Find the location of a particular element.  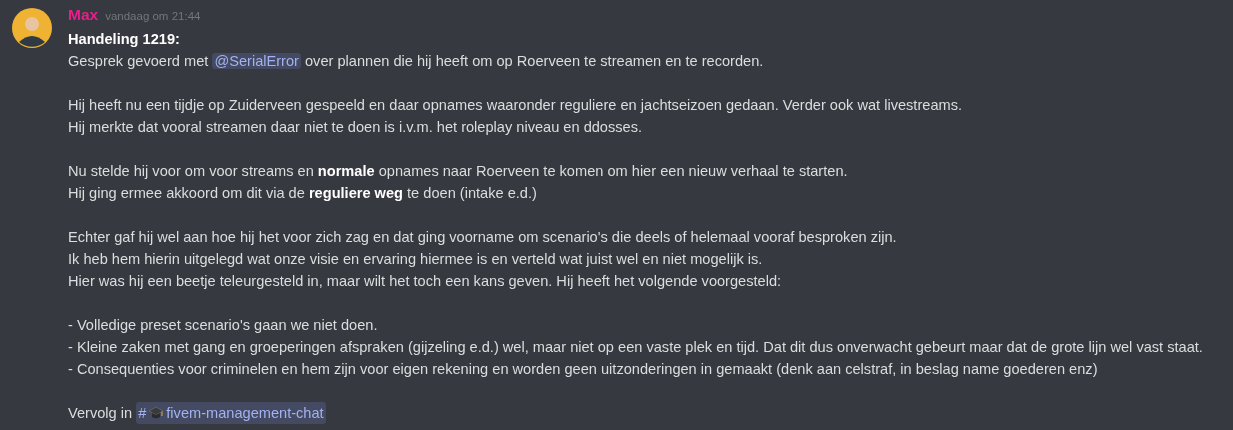

message-line: Echter gaf hij wel aan hoe hij het voor zich zag en dat ging voorname om scenario's die deels of helemaal vooraf besproken zijn. is located at coordinates (483, 237).